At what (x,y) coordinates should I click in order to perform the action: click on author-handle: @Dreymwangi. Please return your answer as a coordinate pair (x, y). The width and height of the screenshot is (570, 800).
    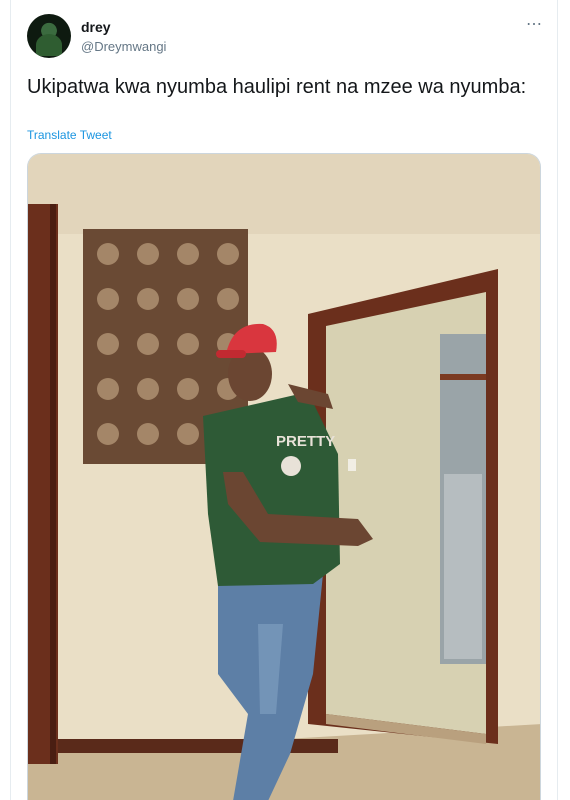
    Looking at the image, I should click on (123, 46).